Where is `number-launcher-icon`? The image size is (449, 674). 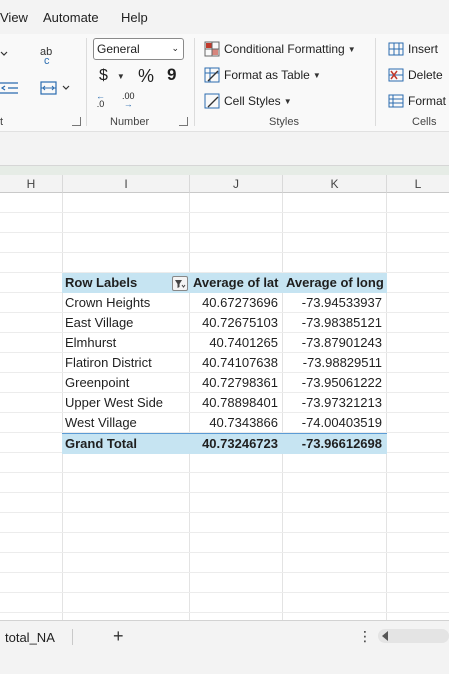 number-launcher-icon is located at coordinates (183, 121).